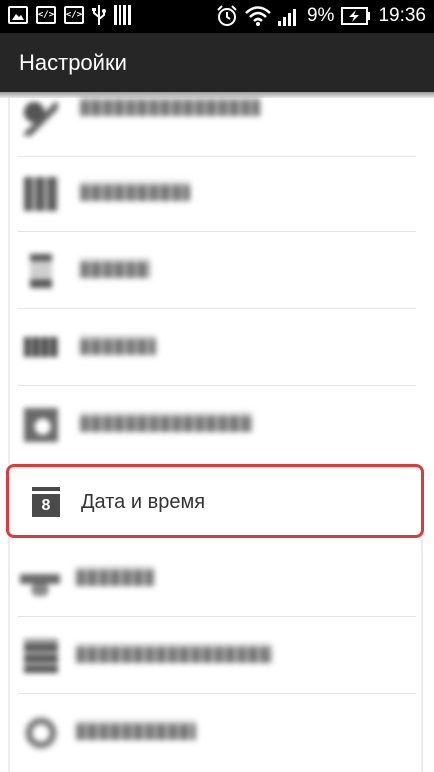 This screenshot has height=772, width=434. I want to click on phone-icon, so click(41, 119).